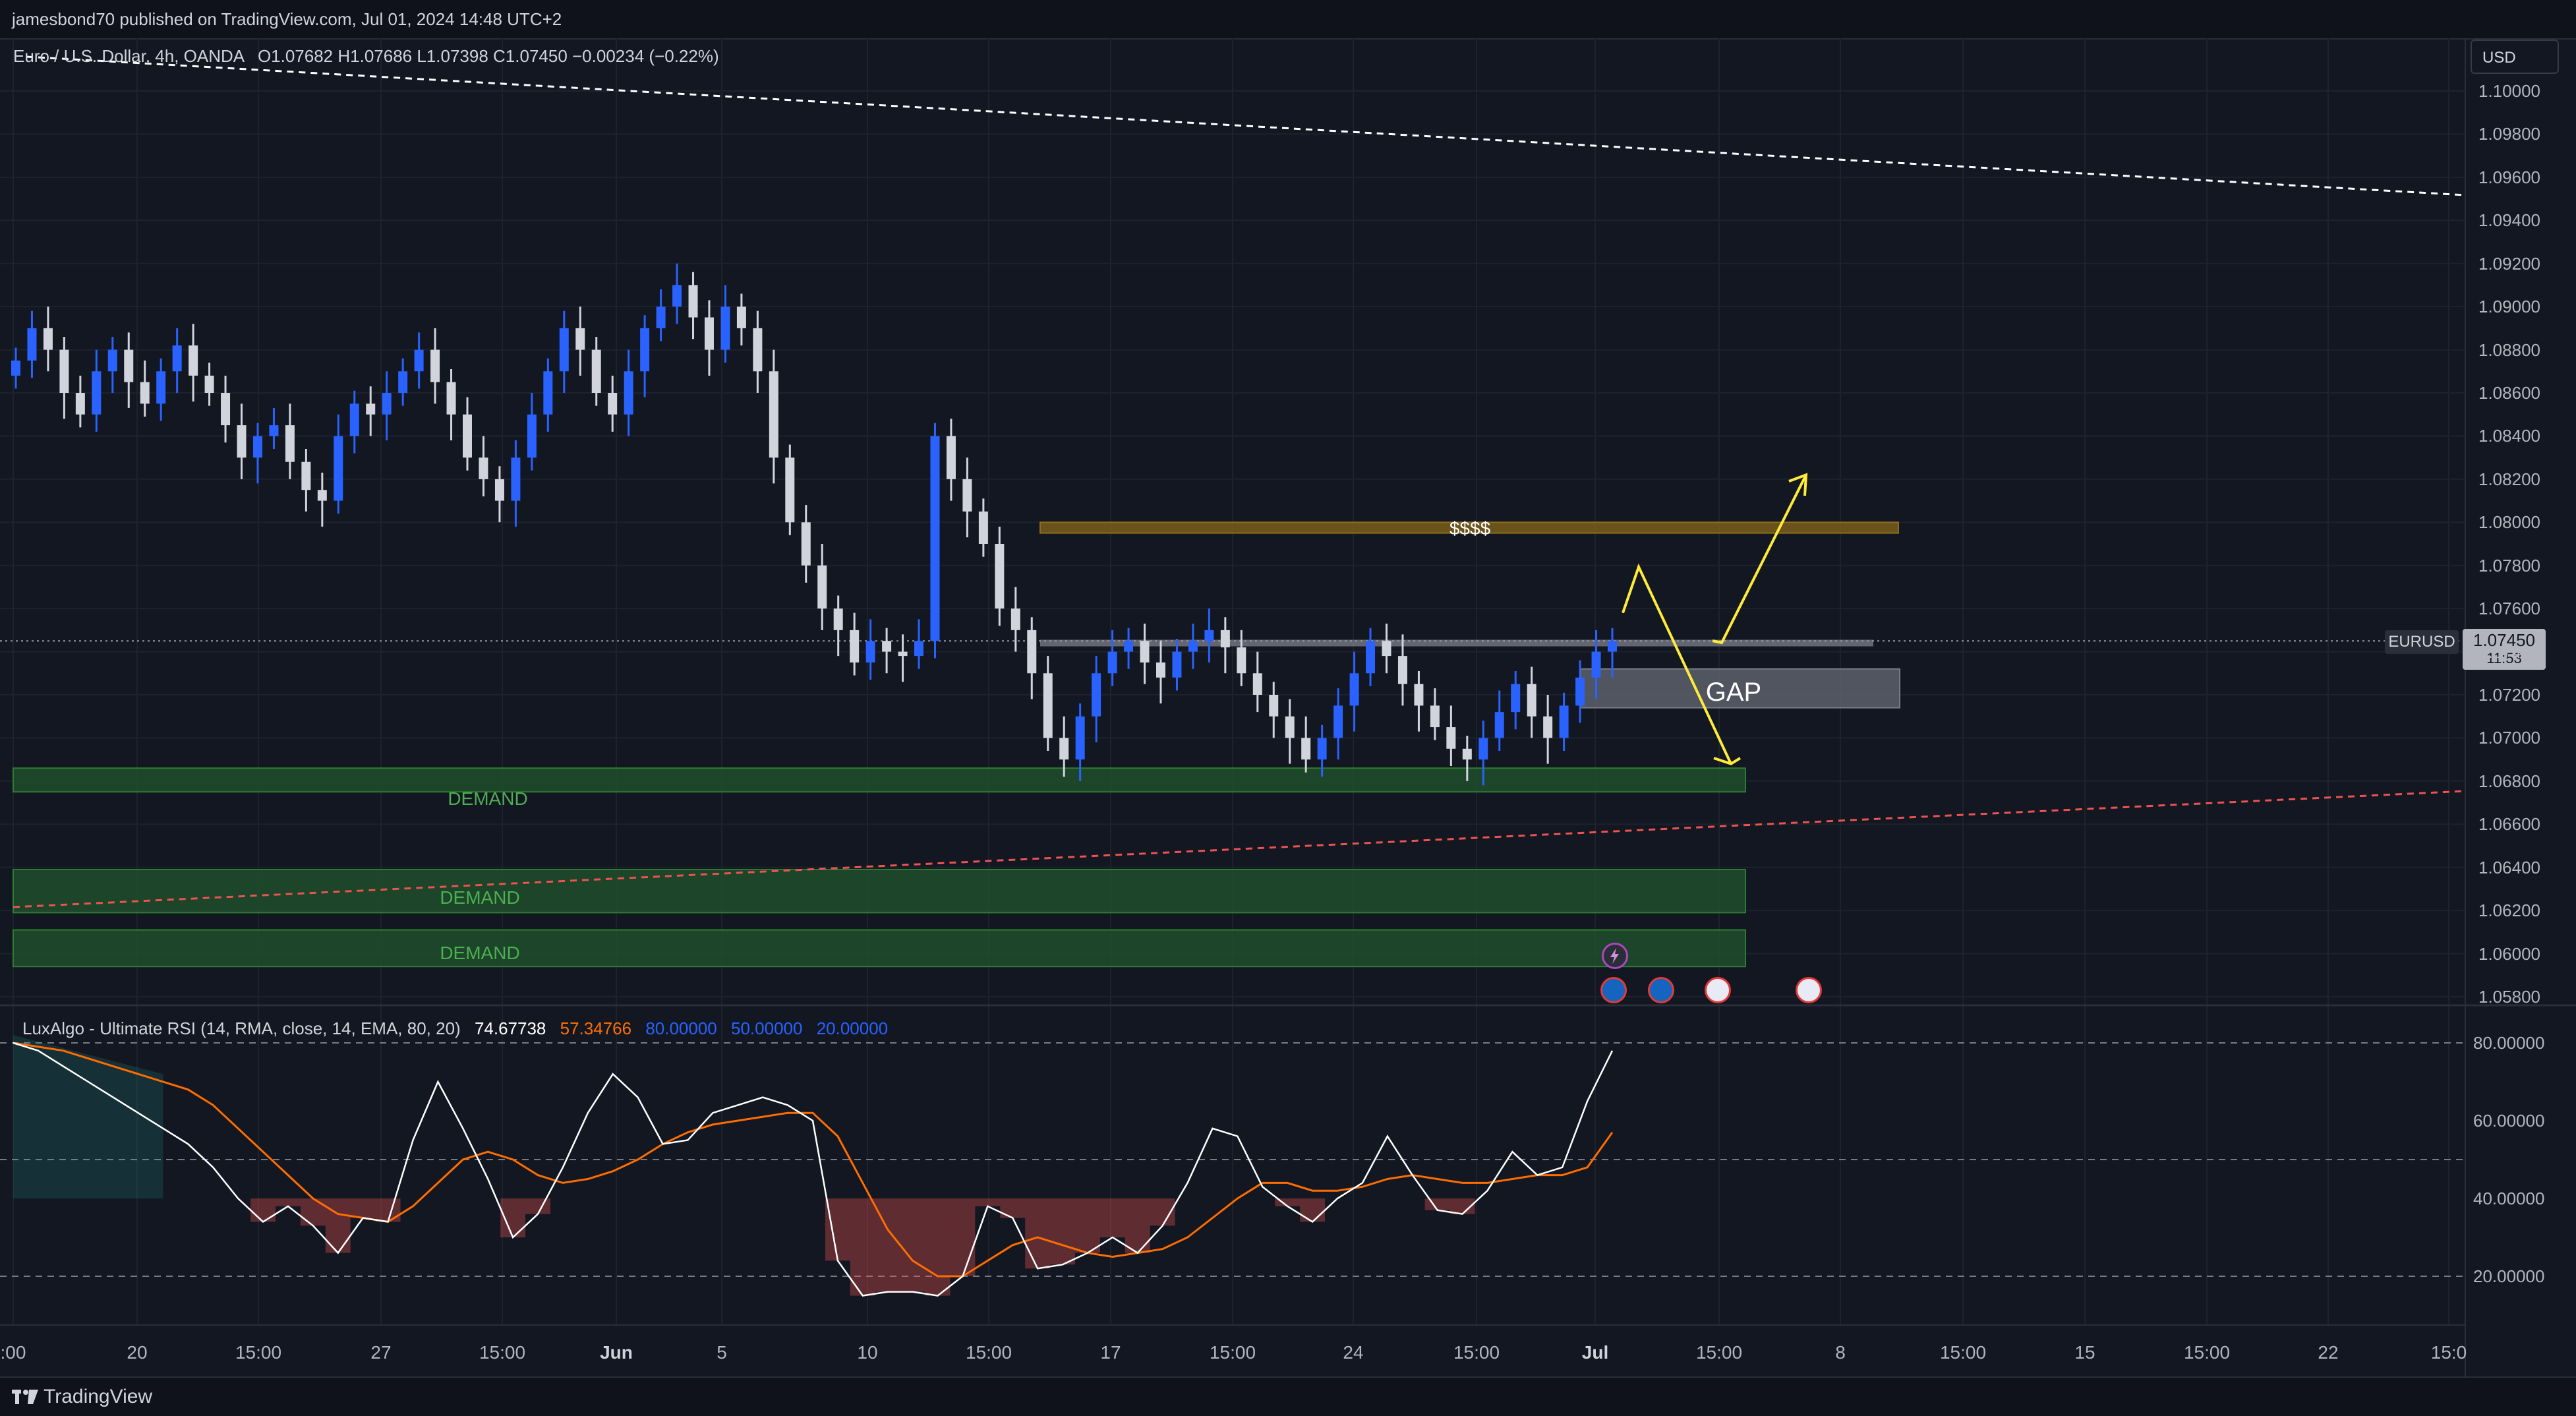 The height and width of the screenshot is (1416, 2576). What do you see at coordinates (2509, 220) in the screenshot?
I see `price-tick-label: 1.09400` at bounding box center [2509, 220].